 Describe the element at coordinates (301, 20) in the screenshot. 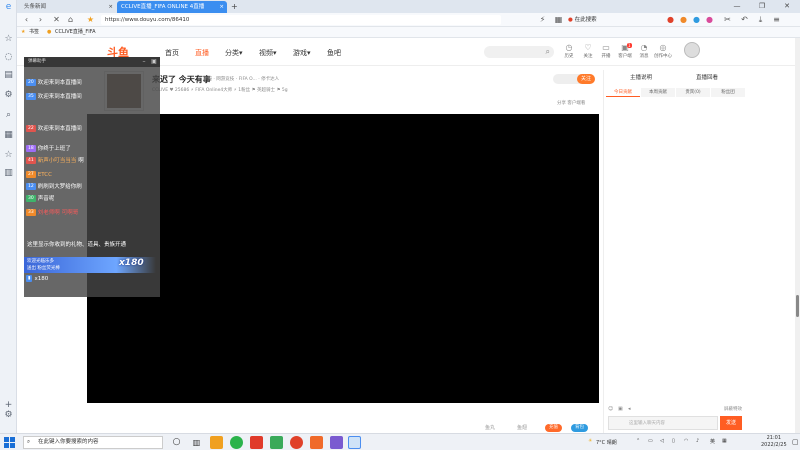

I see `url-field: https://www.douyu.com/86410` at that location.